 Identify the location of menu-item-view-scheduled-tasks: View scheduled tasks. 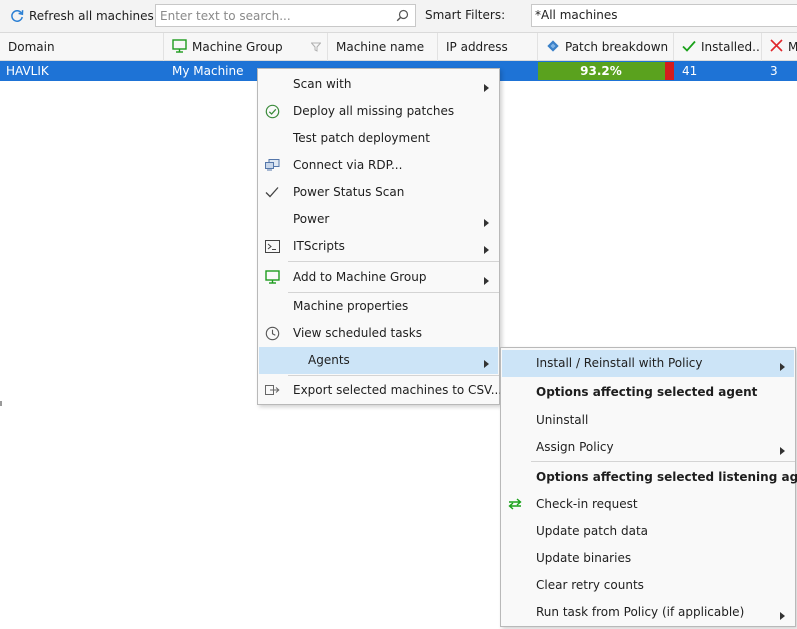
(378, 333).